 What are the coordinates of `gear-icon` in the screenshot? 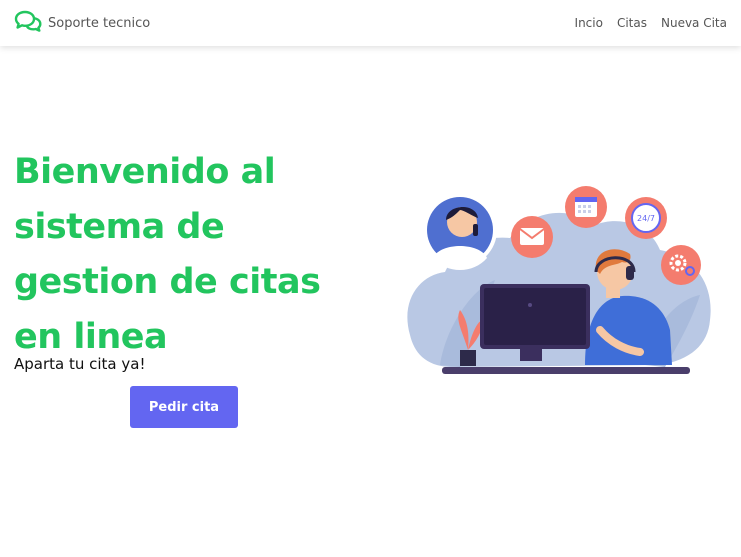 It's located at (681, 265).